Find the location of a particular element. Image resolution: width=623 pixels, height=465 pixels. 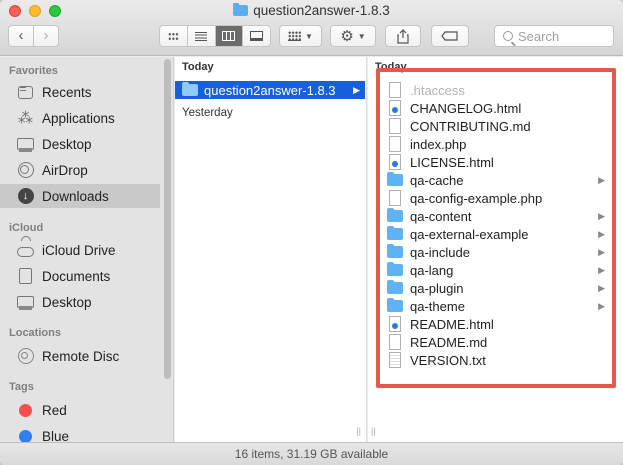

file-row: LICENSE.html is located at coordinates (494, 162).